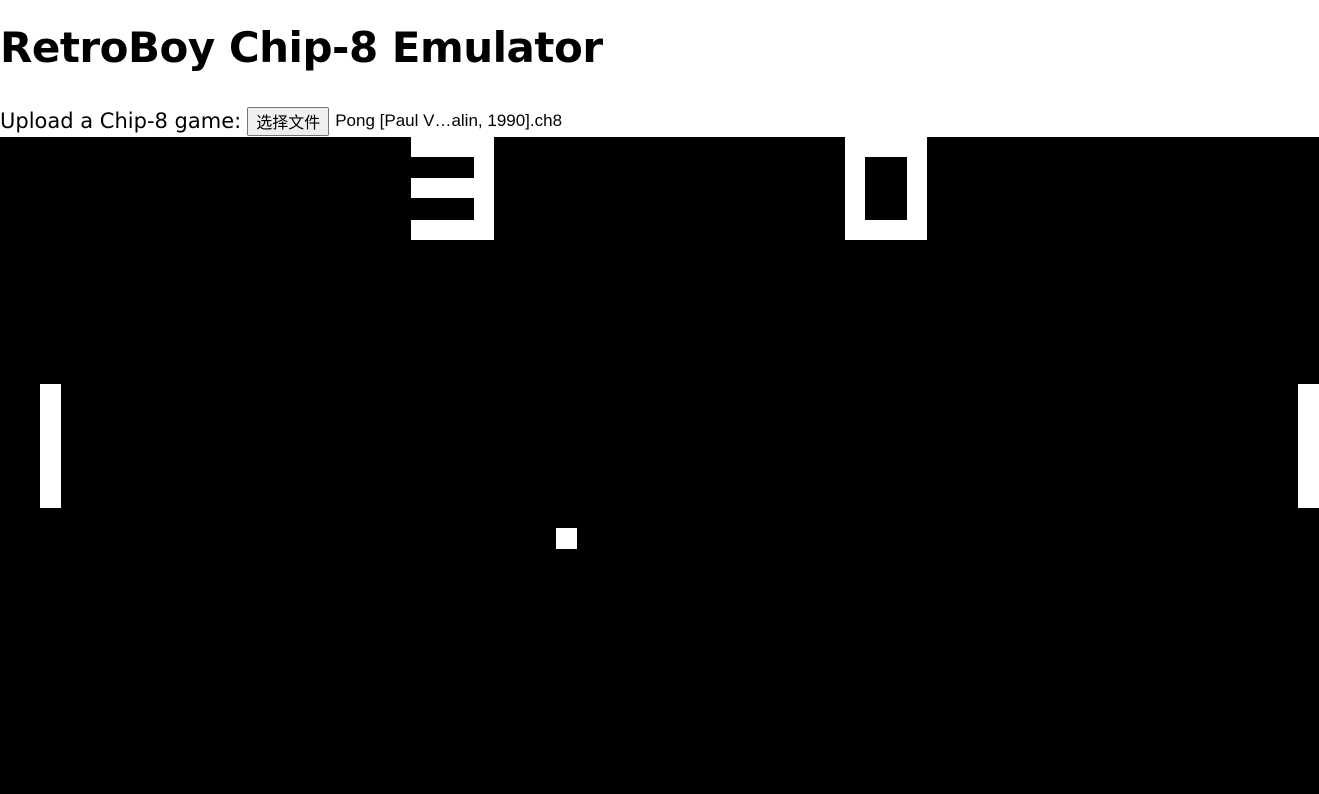 This screenshot has width=1319, height=794. I want to click on ball, so click(566, 538).